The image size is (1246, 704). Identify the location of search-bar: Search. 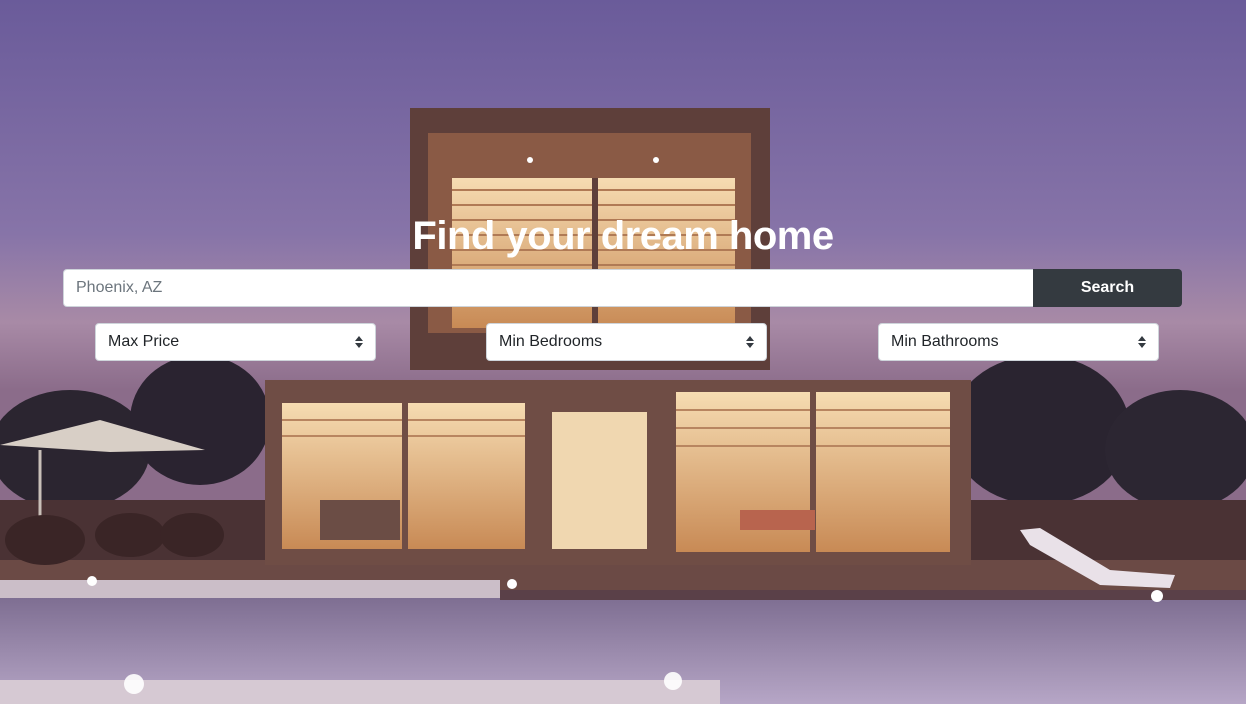
(622, 288).